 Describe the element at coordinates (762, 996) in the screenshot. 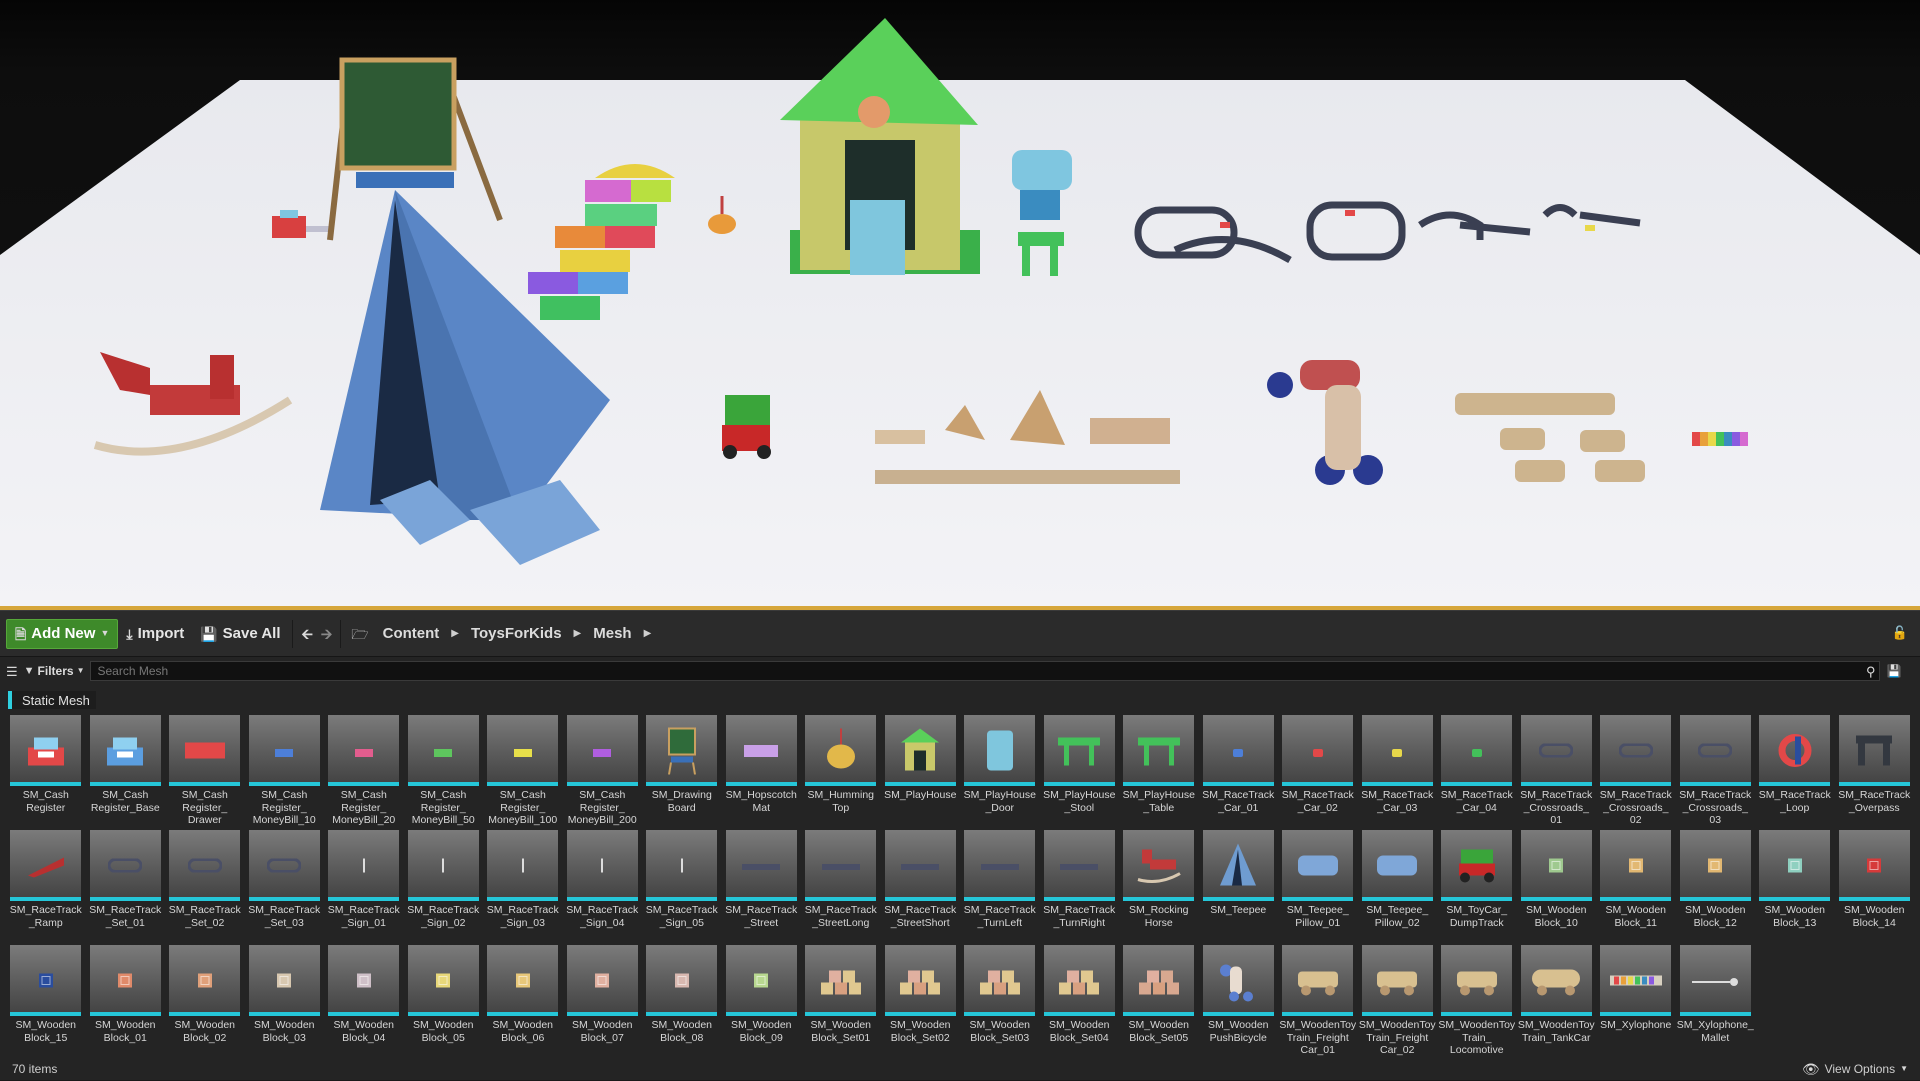

I see `asset-tile: SM_Wooden Block_09` at that location.